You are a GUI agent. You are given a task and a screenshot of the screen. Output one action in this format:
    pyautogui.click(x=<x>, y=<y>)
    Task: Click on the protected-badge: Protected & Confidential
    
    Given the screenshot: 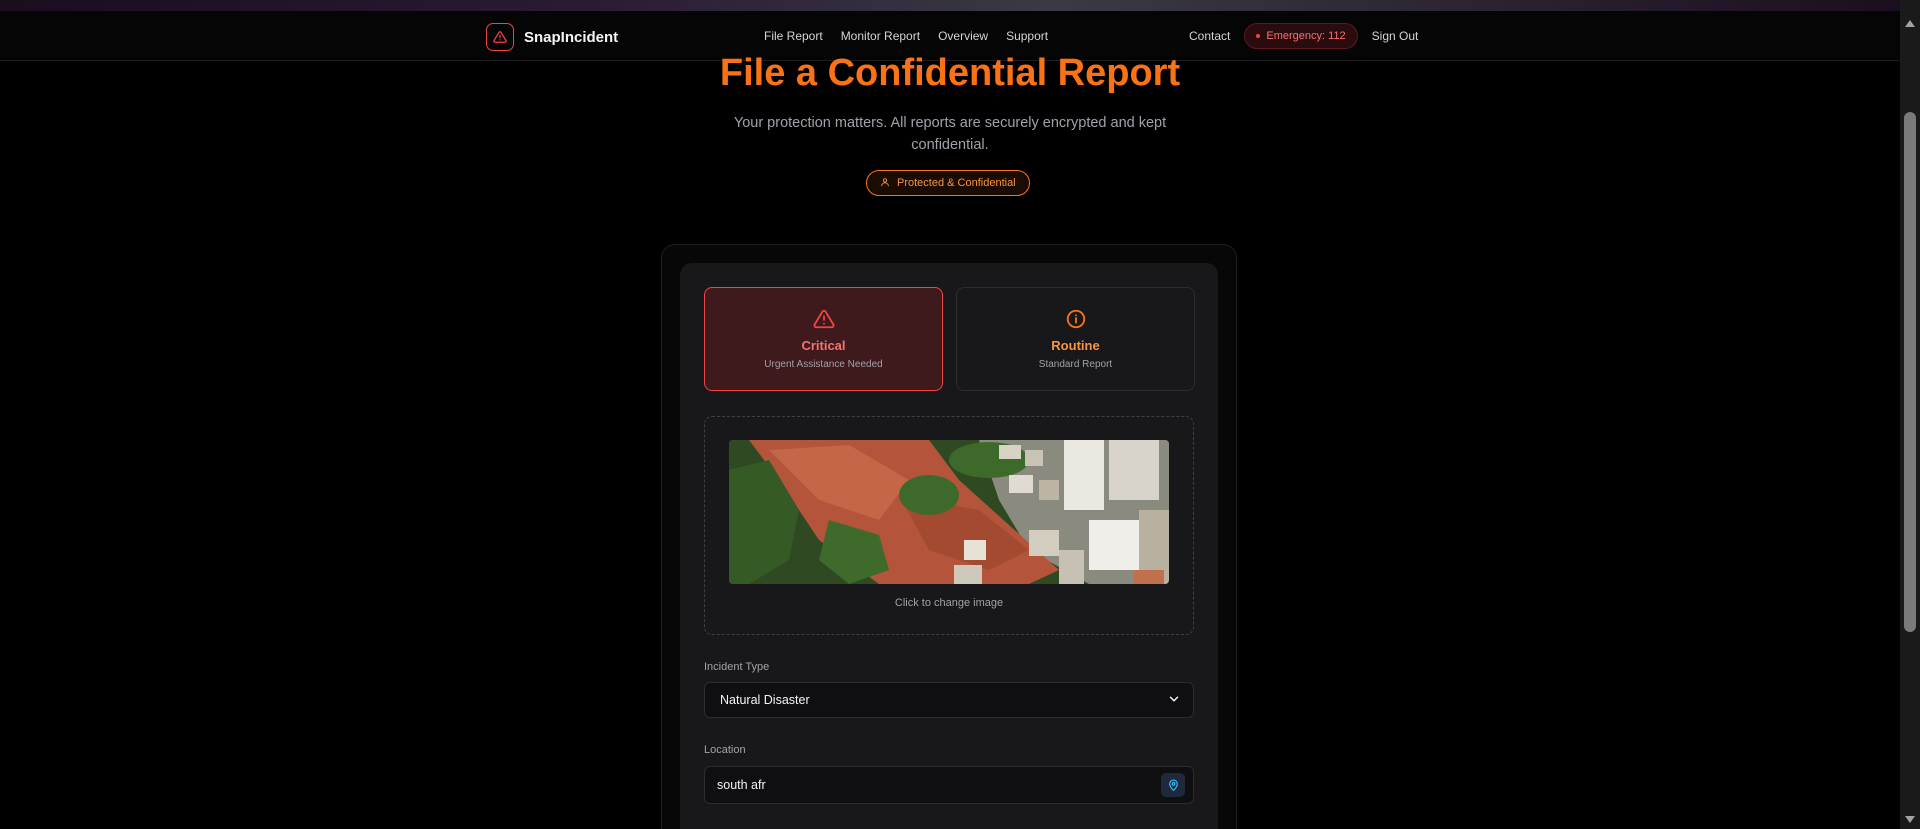 What is the action you would take?
    pyautogui.click(x=948, y=183)
    